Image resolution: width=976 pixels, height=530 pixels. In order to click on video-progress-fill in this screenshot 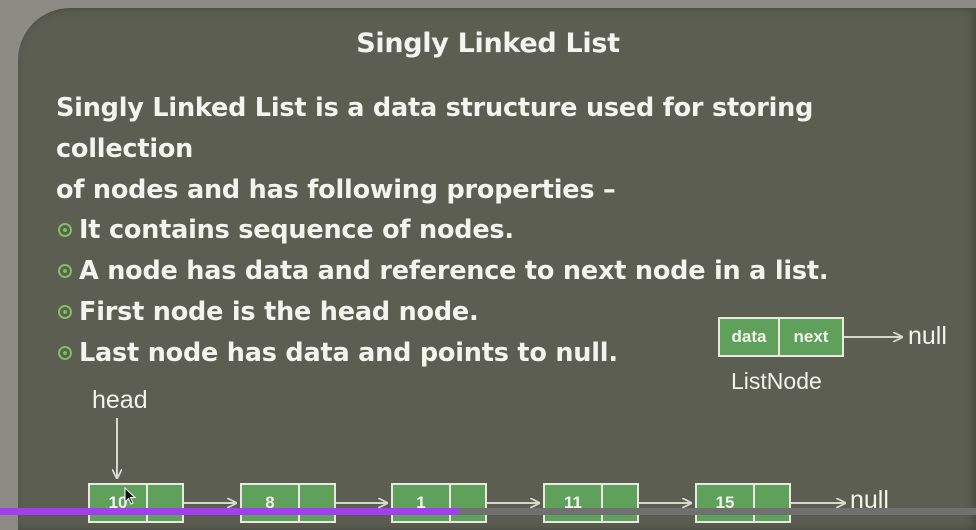, I will do `click(229, 511)`.